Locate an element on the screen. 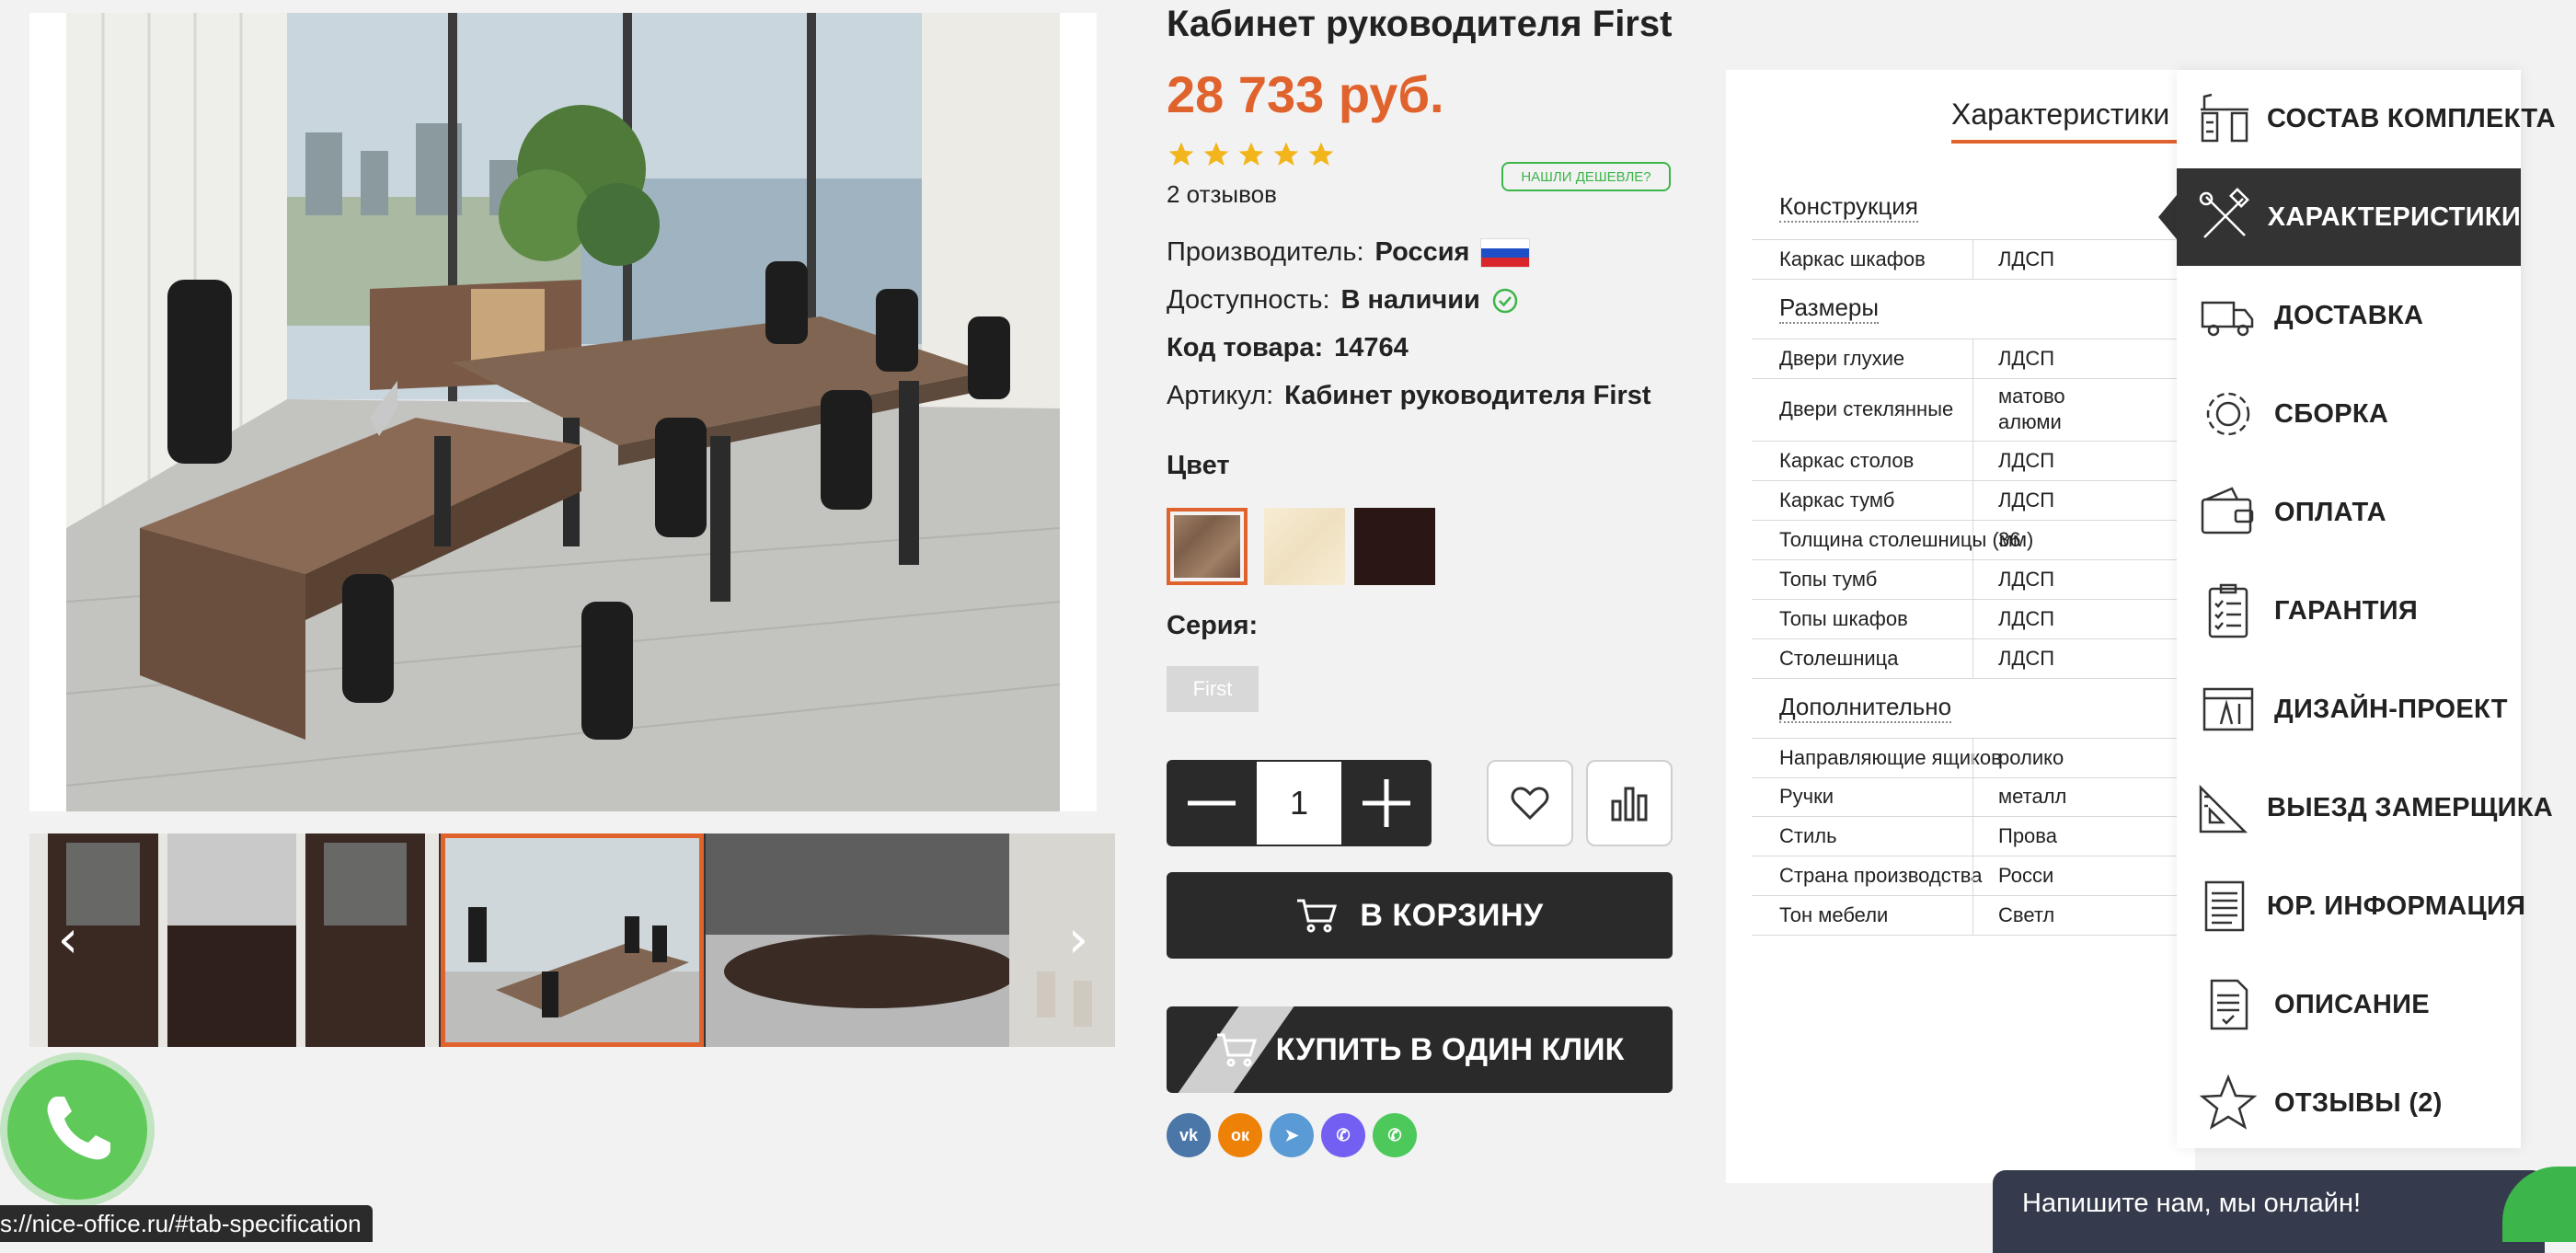 The height and width of the screenshot is (1253, 2576). ruler-icon is located at coordinates (2223, 809).